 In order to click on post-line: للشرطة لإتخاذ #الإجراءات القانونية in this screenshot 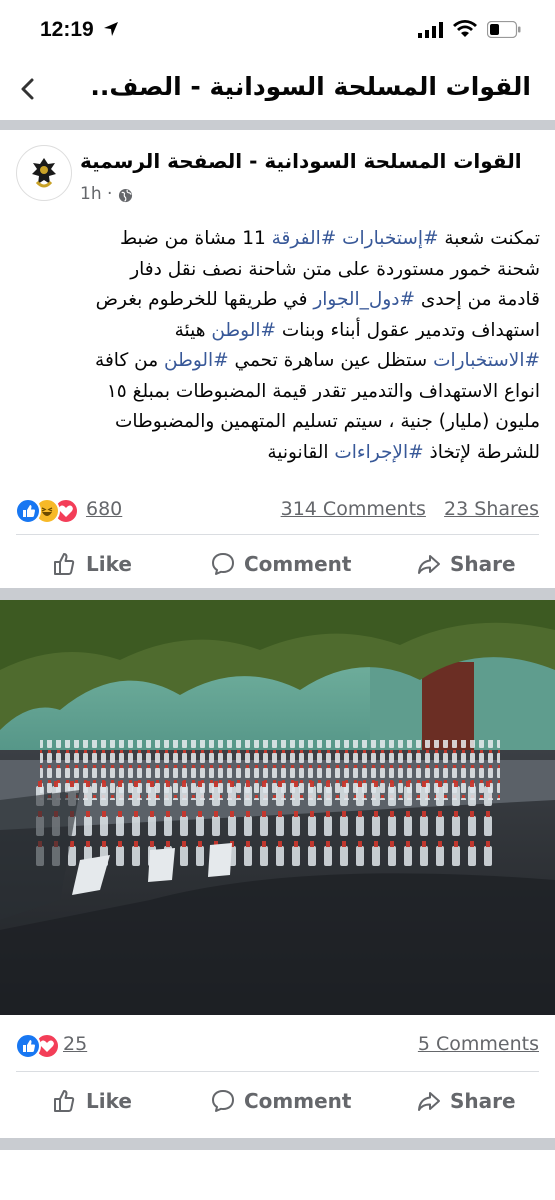, I will do `click(403, 452)`.